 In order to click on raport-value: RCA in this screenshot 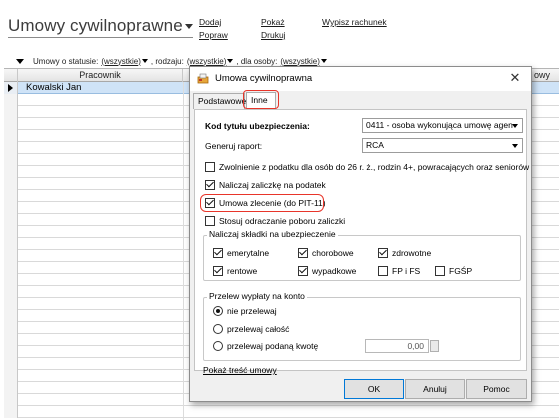, I will do `click(375, 145)`.